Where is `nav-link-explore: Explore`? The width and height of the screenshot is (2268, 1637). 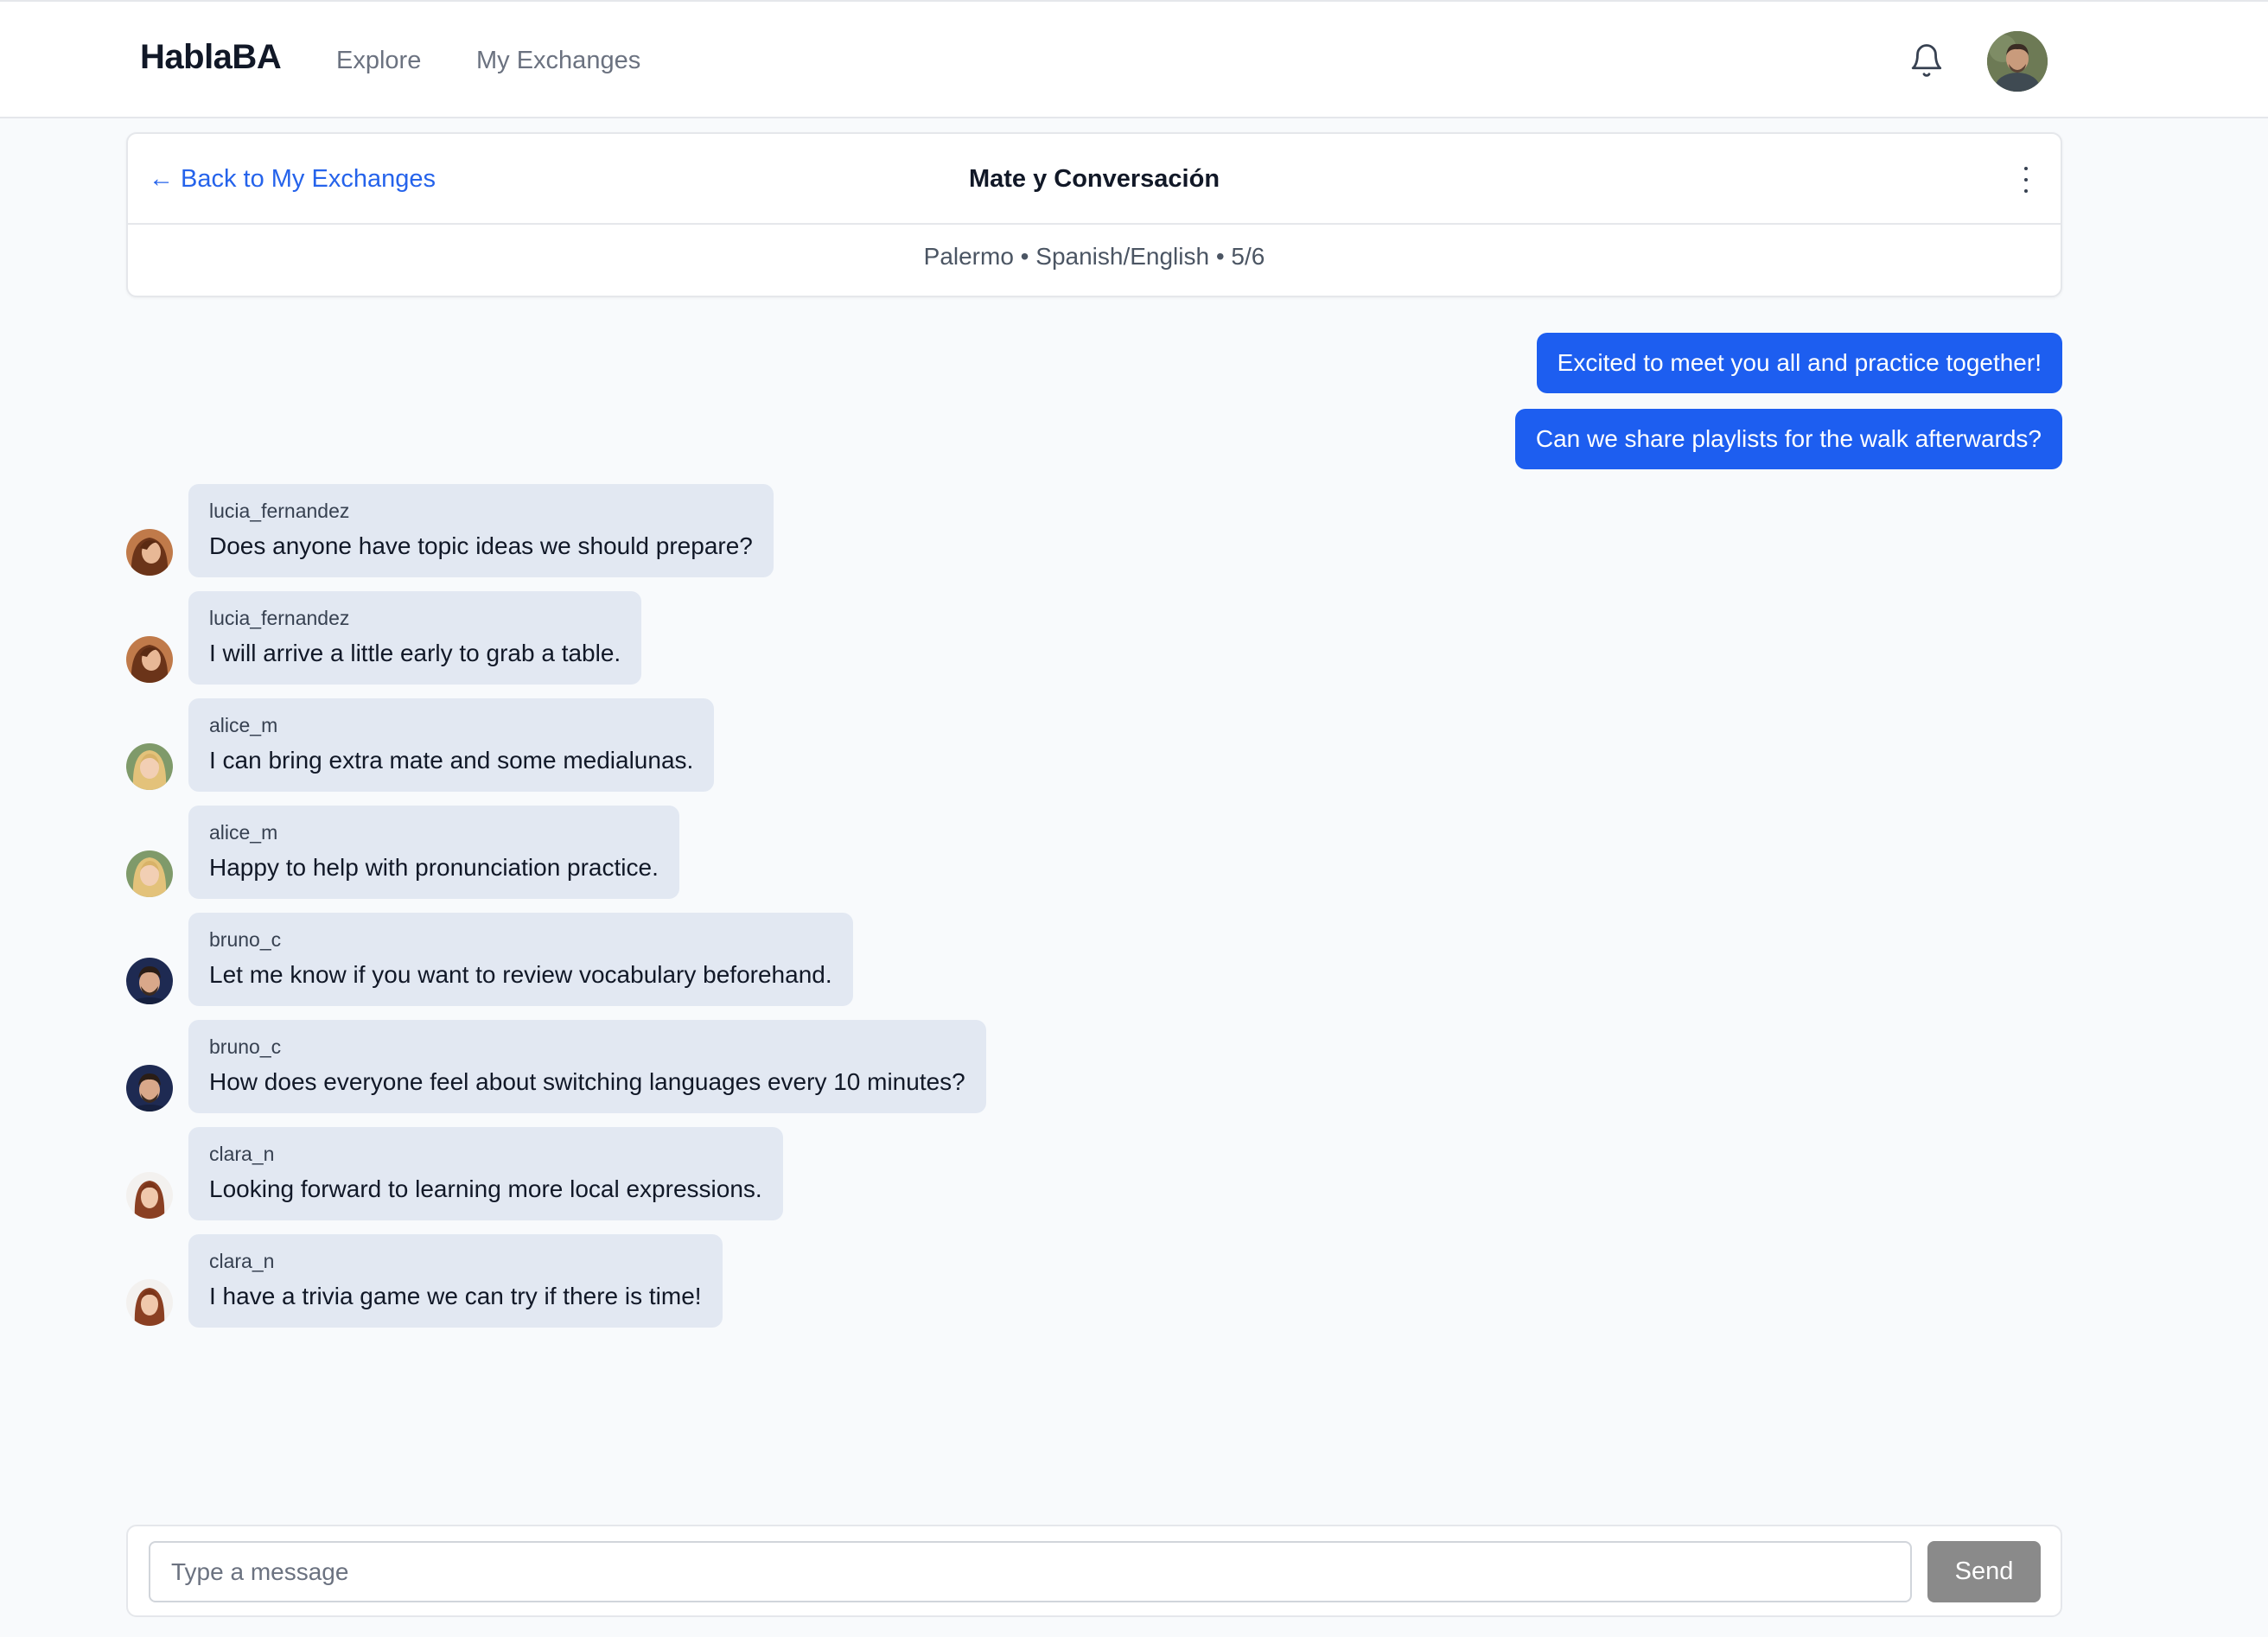
nav-link-explore: Explore is located at coordinates (378, 61).